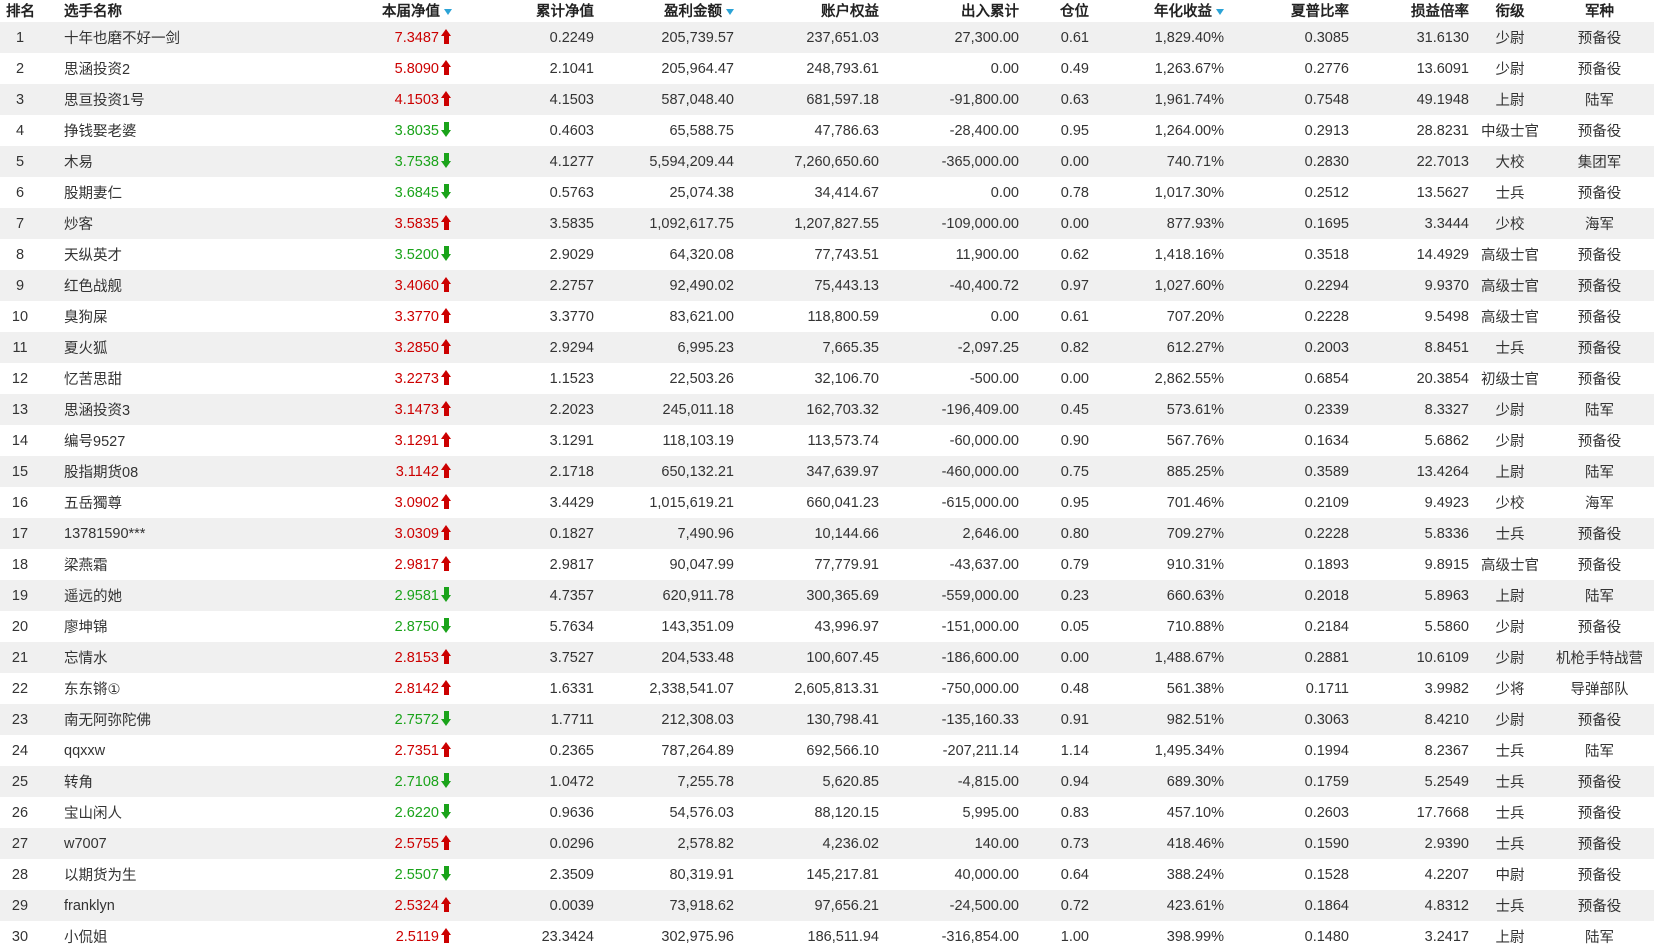 Image resolution: width=1654 pixels, height=952 pixels. What do you see at coordinates (955, 502) in the screenshot?
I see `flow-cell: -615,000.00` at bounding box center [955, 502].